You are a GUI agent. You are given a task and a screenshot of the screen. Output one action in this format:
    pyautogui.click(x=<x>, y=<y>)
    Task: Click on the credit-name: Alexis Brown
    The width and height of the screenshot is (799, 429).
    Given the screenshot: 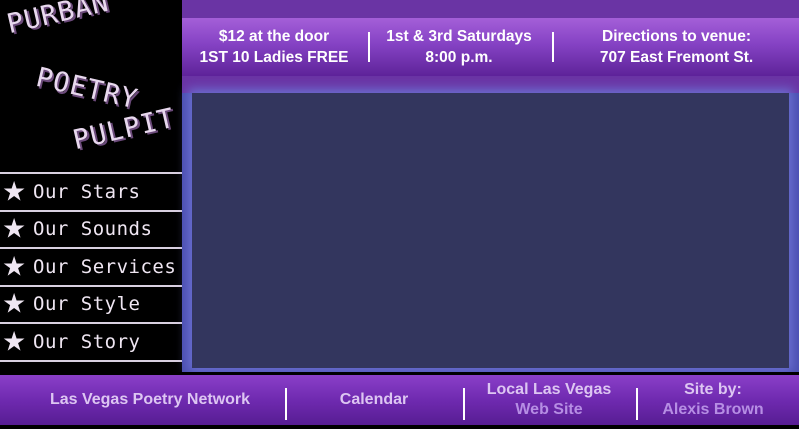 What is the action you would take?
    pyautogui.click(x=713, y=409)
    